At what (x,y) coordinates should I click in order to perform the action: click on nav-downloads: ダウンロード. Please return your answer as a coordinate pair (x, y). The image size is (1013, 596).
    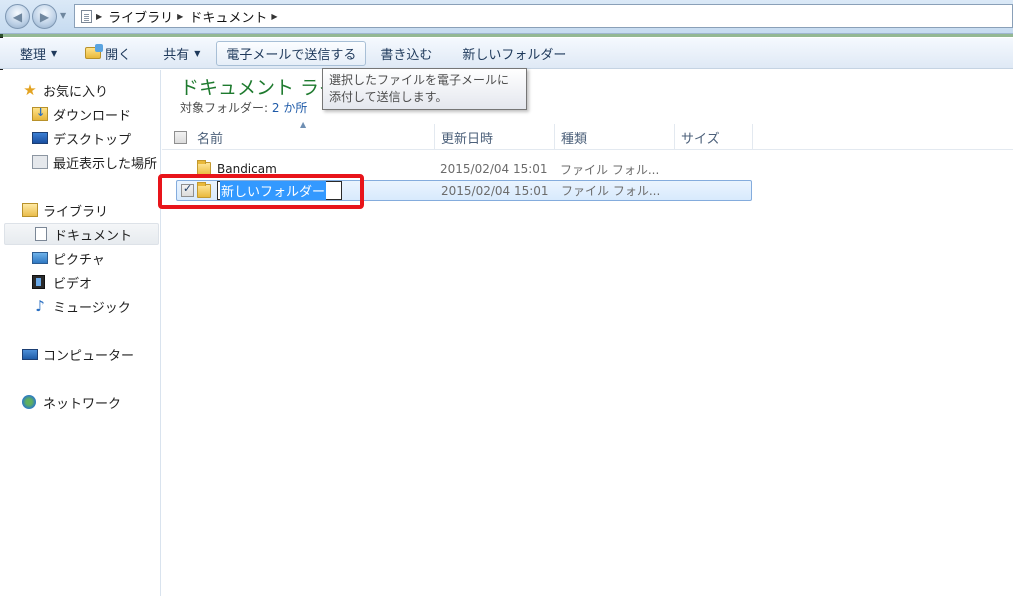
    Looking at the image, I should click on (81, 114).